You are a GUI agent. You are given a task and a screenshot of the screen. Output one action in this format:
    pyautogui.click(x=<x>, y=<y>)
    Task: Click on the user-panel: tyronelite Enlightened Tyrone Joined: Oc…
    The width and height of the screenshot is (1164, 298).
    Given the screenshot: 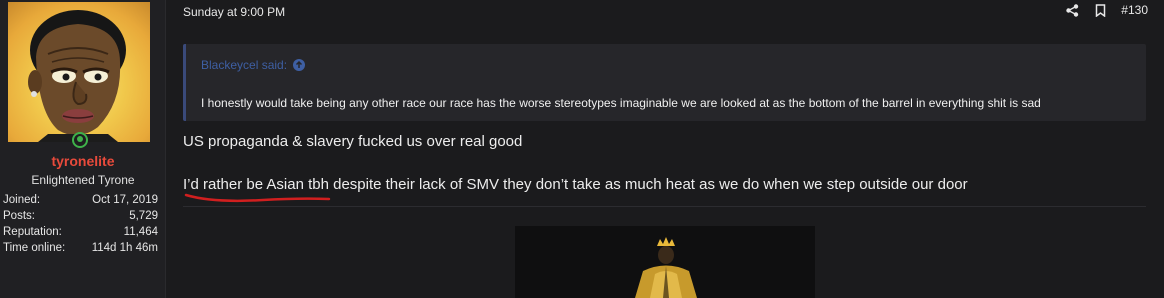 What is the action you would take?
    pyautogui.click(x=83, y=149)
    